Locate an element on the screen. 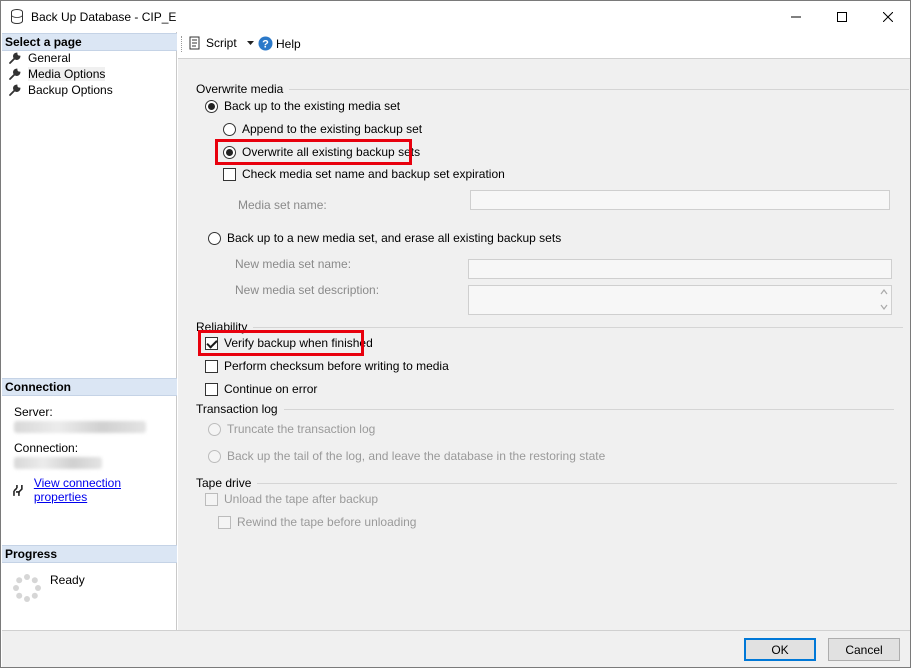 This screenshot has height=668, width=911. option-label: Append to the existing backup set is located at coordinates (332, 129).